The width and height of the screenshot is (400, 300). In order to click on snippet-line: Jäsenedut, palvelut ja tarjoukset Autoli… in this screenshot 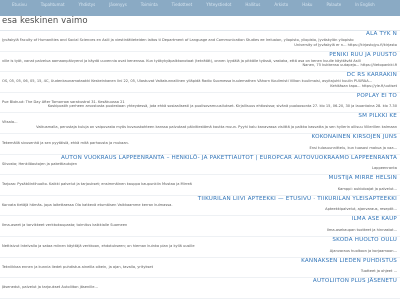, I will do `click(50, 287)`.